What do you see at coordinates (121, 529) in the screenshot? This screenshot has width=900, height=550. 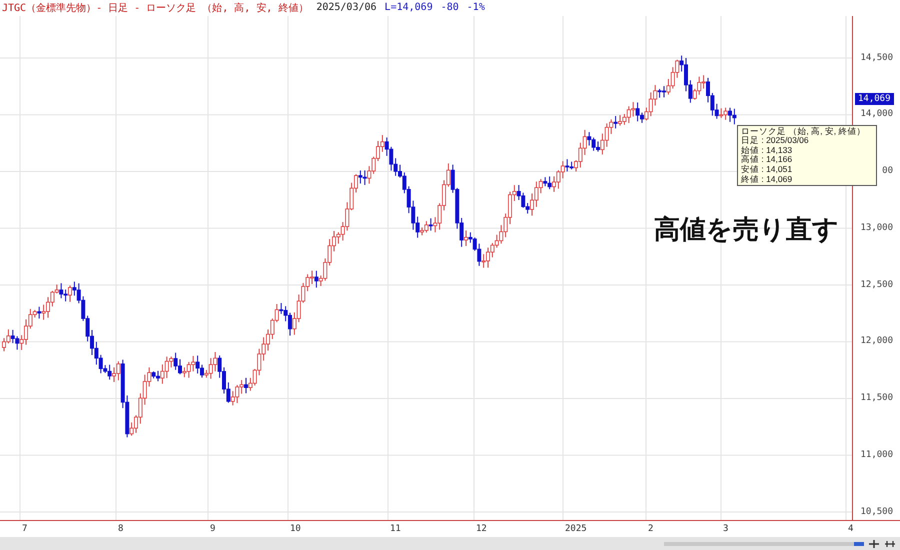 I see `month-label: 8` at bounding box center [121, 529].